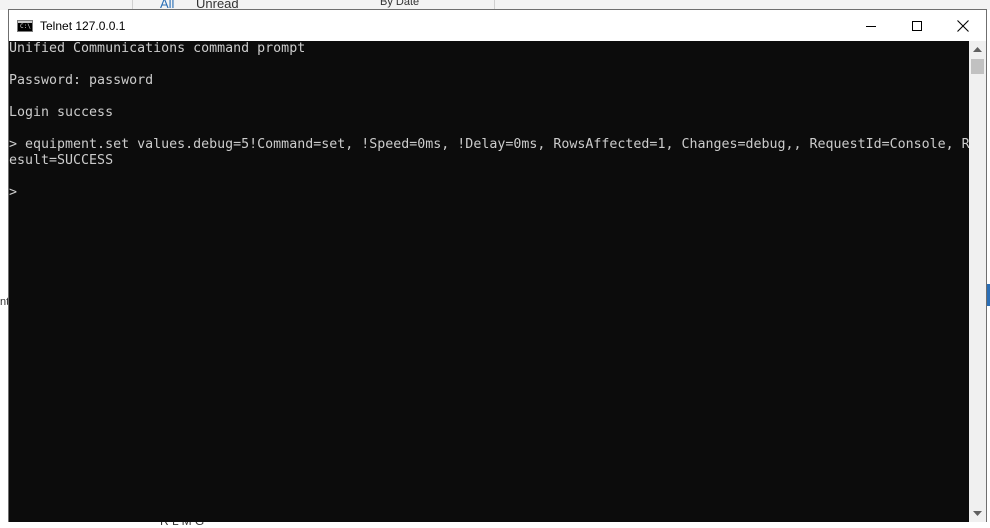 Image resolution: width=990 pixels, height=528 pixels. I want to click on scroll-up-arrow-icon, so click(977, 49).